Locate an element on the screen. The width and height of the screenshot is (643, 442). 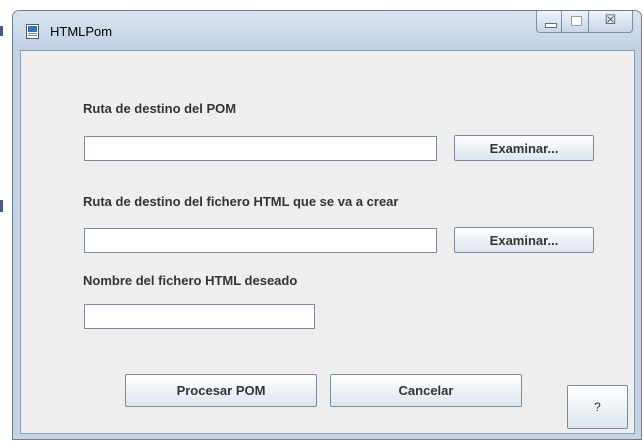
minimize-button is located at coordinates (549, 22).